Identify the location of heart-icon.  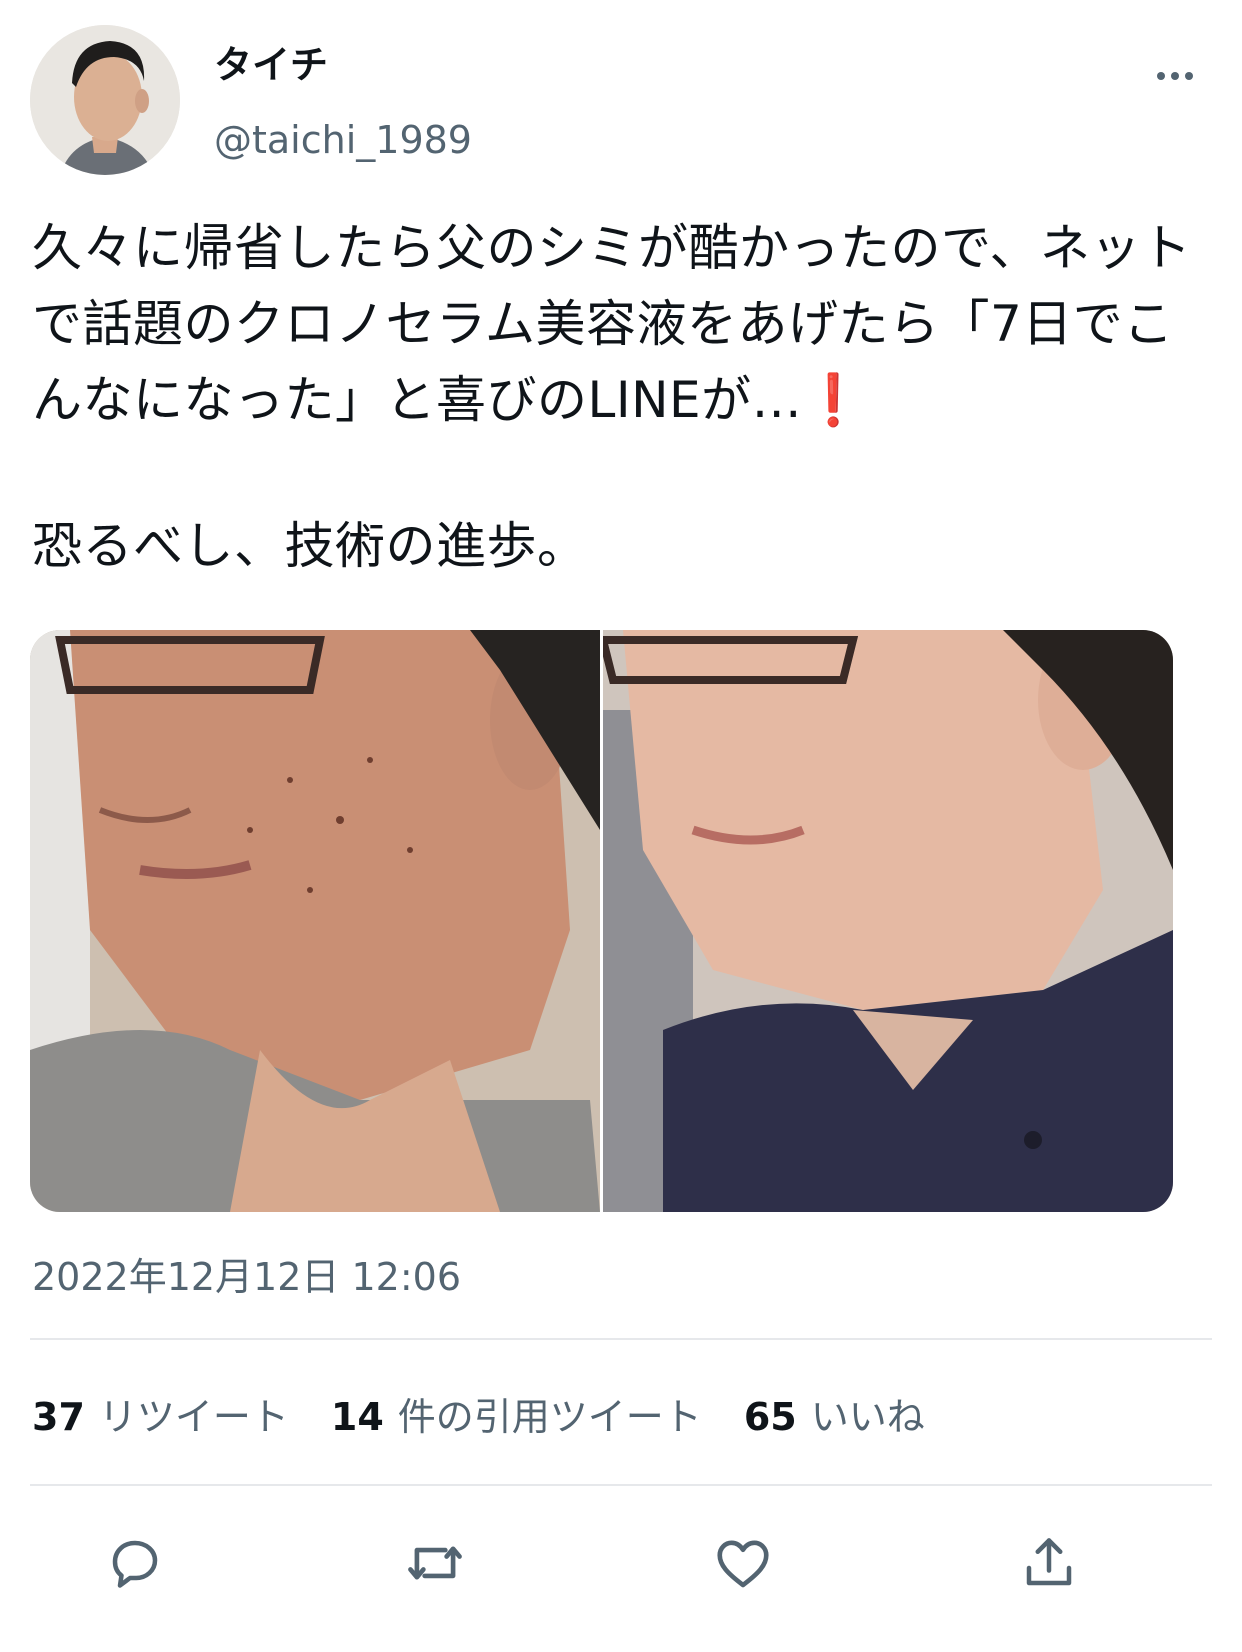
(743, 1563).